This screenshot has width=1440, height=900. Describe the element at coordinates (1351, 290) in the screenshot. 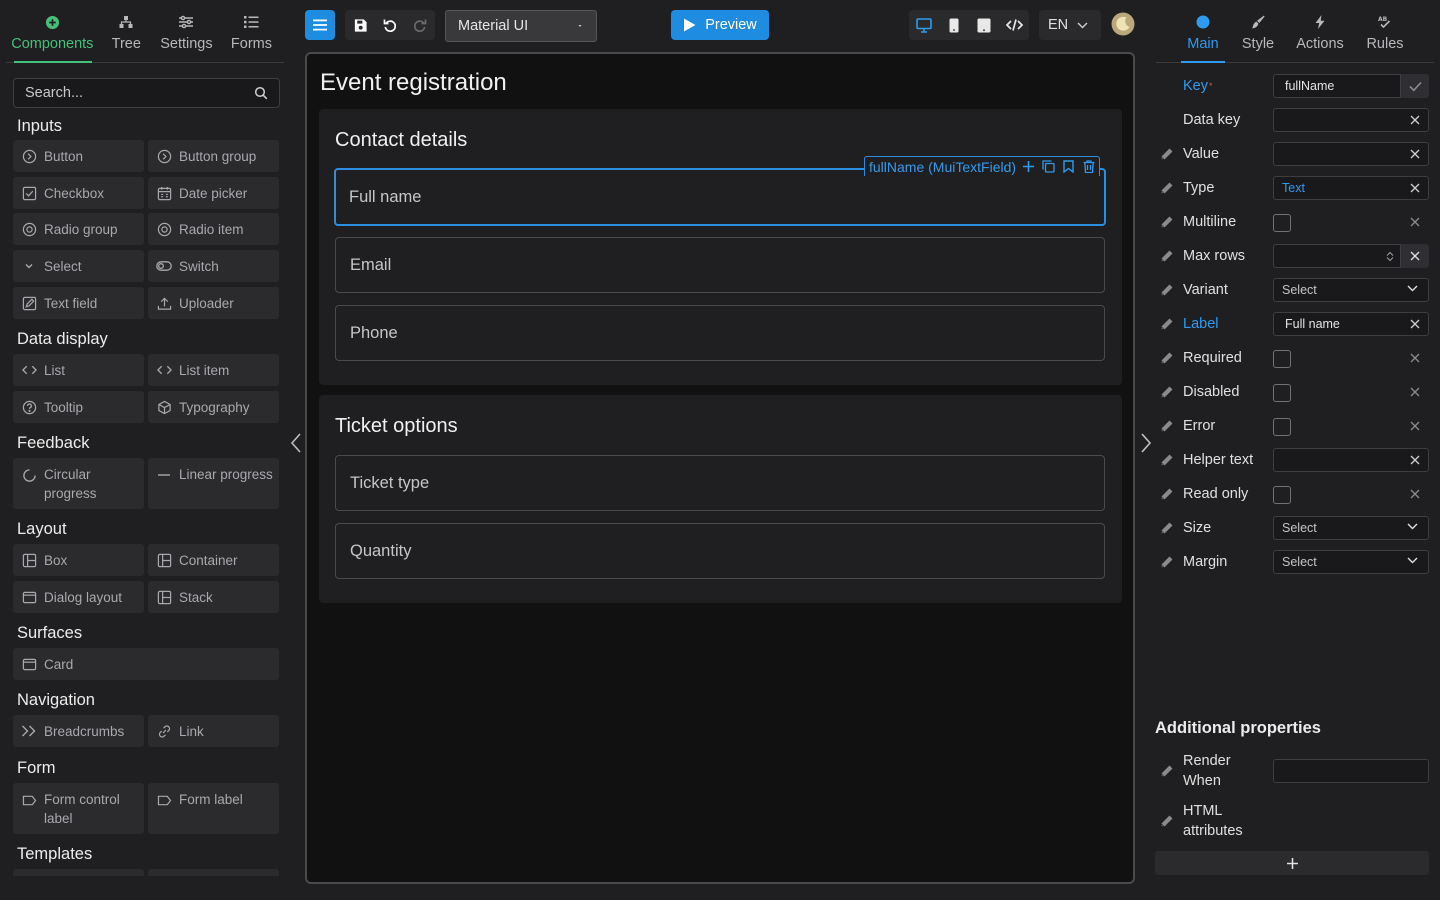

I see `variant-select: Select` at that location.